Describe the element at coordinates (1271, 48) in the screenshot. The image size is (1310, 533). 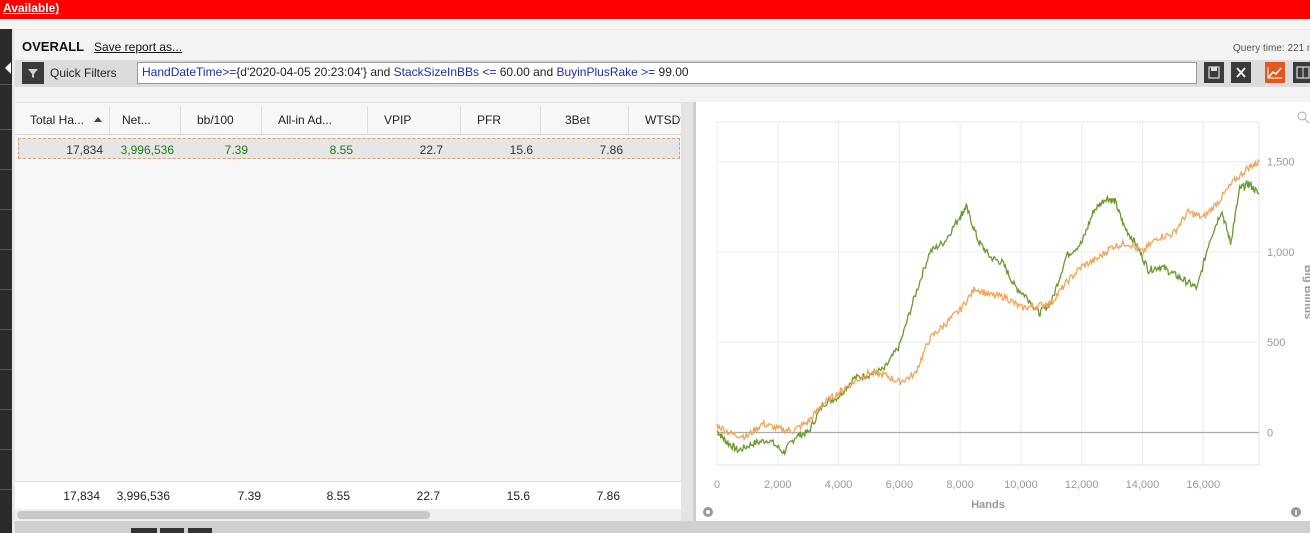
I see `query-time: Query time: 221 m` at that location.